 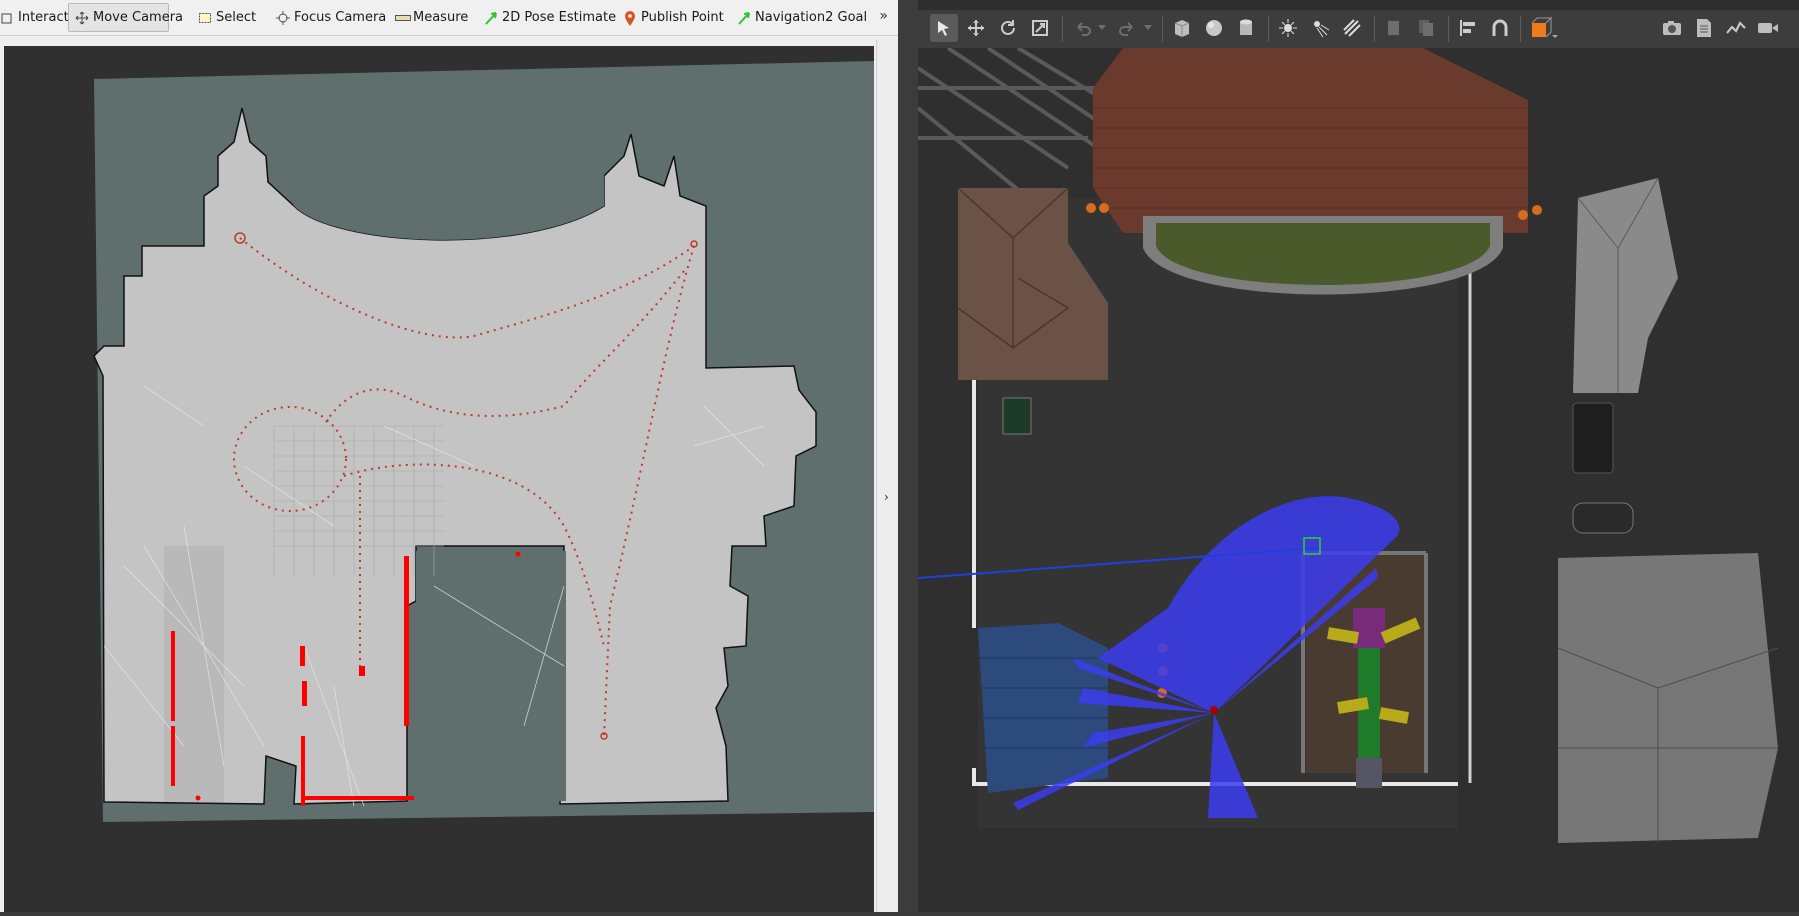 What do you see at coordinates (1426, 28) in the screenshot?
I see `paste-icon` at bounding box center [1426, 28].